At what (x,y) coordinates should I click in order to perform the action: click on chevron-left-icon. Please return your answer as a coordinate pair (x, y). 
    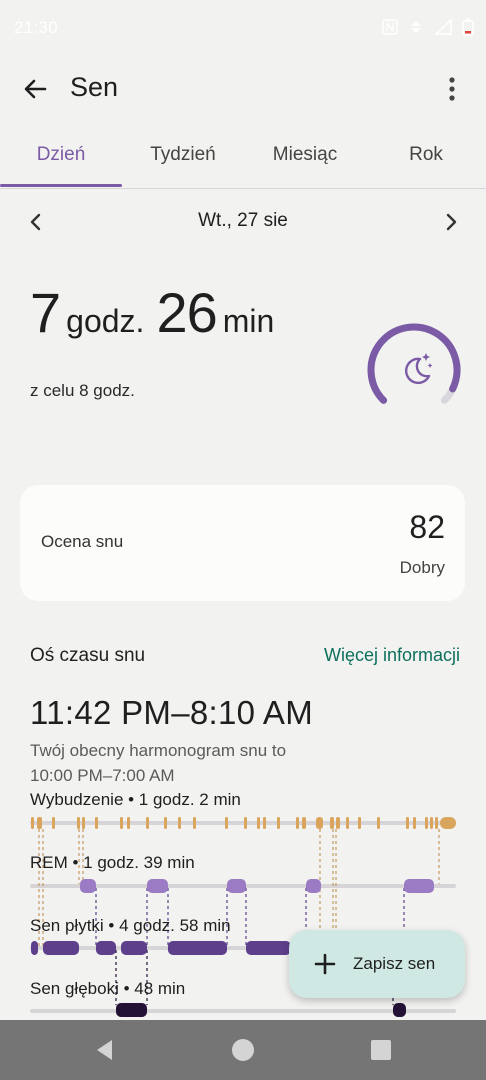
    Looking at the image, I should click on (36, 222).